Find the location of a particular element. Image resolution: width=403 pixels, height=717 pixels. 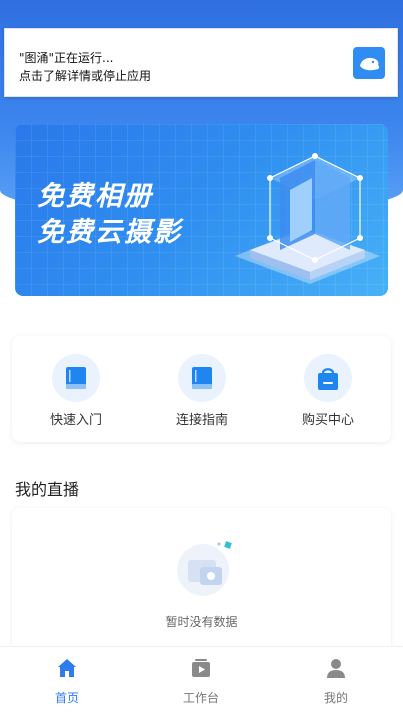

empty-state-text: 暂时没有数据 is located at coordinates (201, 622).